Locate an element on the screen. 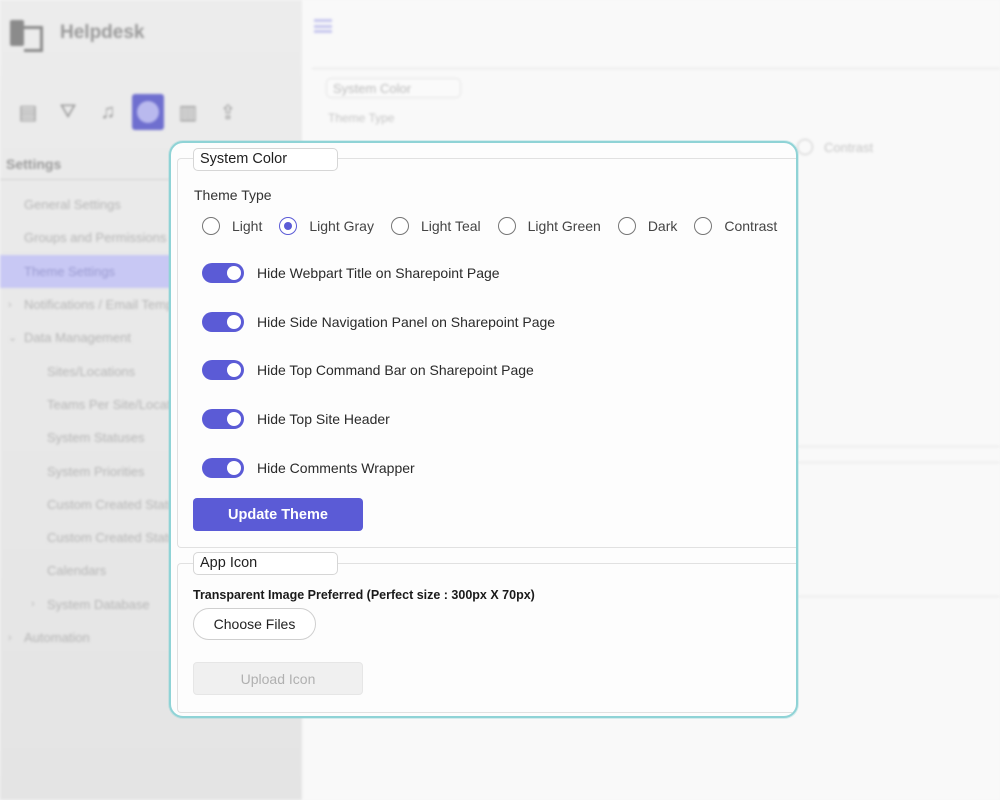 Image resolution: width=1000 pixels, height=800 pixels. sidebar-item-label: Groups and Permissions is located at coordinates (95, 238).